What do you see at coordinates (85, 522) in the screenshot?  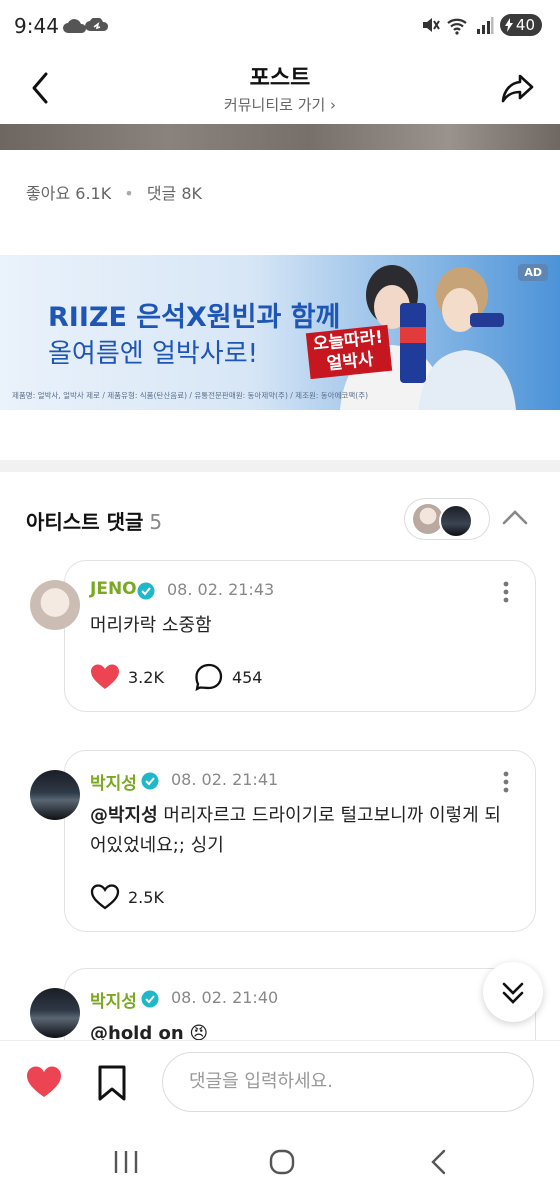 I see `section-title-text: 아티스트 댓글` at bounding box center [85, 522].